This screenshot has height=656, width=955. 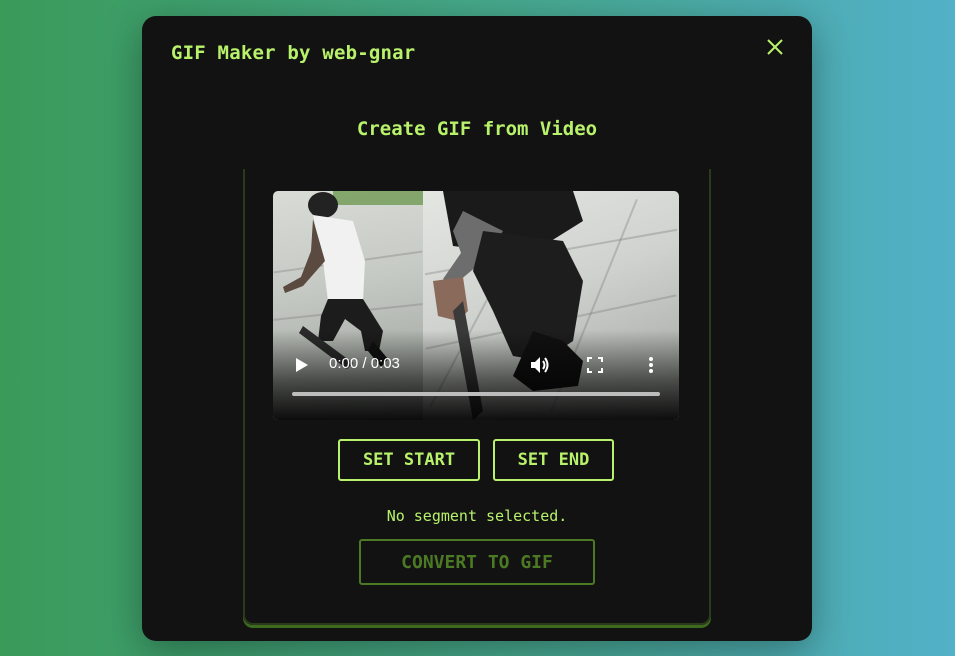 What do you see at coordinates (293, 53) in the screenshot?
I see `modal-title: GIF Maker by web-gnar` at bounding box center [293, 53].